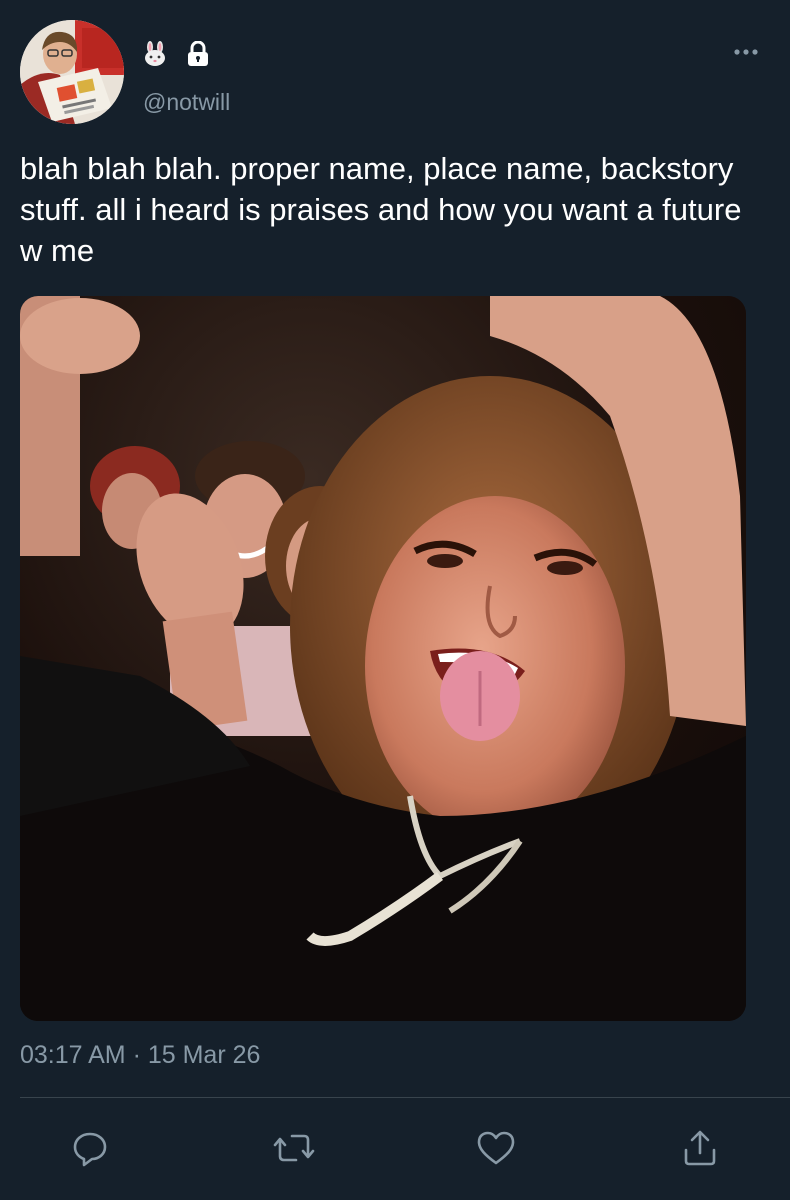 The image size is (790, 1200). I want to click on retweet-icon, so click(294, 1148).